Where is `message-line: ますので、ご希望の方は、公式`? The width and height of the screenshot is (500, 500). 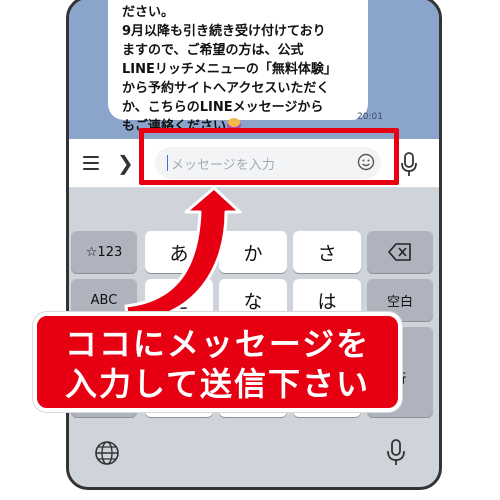 message-line: ますので、ご希望の方は、公式 is located at coordinates (213, 50).